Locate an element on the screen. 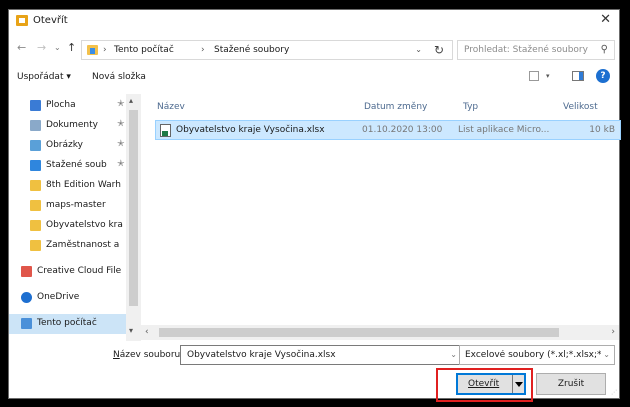  desktop-icon is located at coordinates (35, 105).